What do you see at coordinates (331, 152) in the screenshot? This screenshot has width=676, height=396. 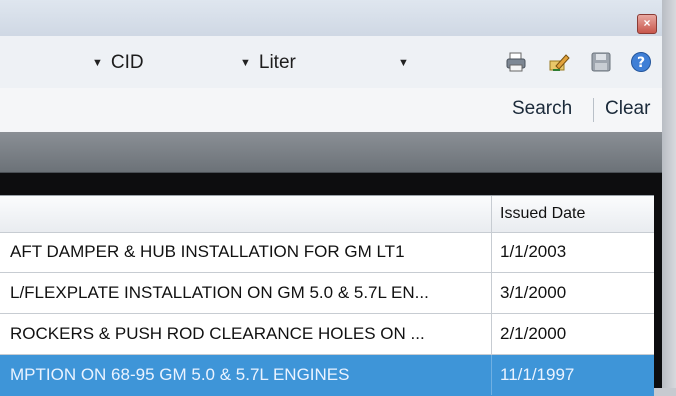 I see `grid-group-bar` at bounding box center [331, 152].